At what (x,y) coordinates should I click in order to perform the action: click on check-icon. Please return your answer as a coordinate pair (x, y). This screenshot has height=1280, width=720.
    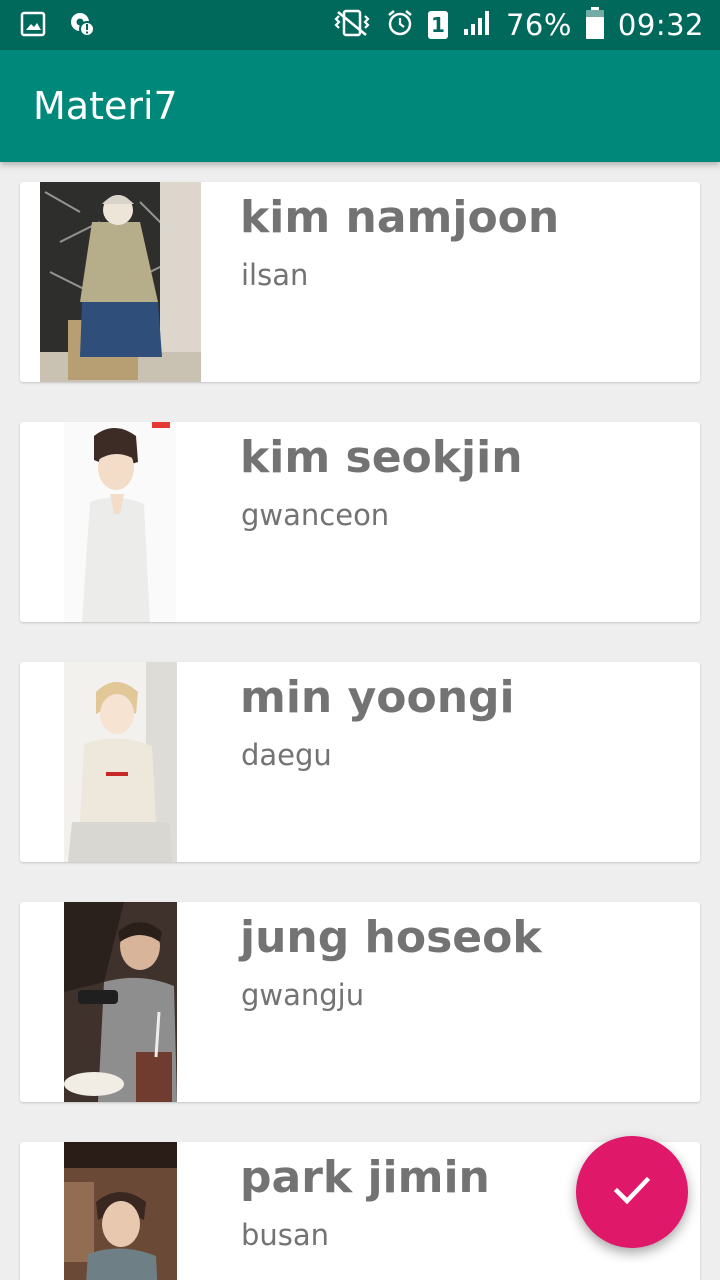
    Looking at the image, I should click on (632, 1192).